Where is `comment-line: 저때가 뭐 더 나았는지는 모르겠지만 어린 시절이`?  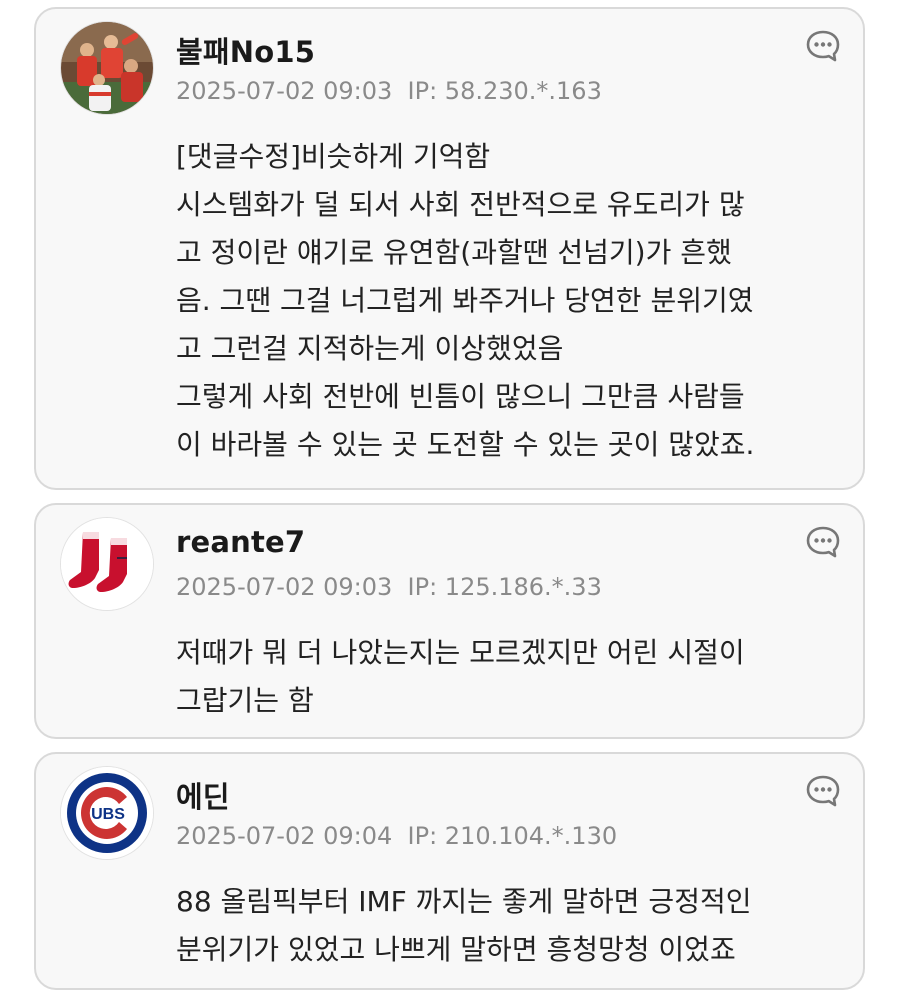 comment-line: 저때가 뭐 더 나았는지는 모르겠지만 어린 시절이 is located at coordinates (460, 652).